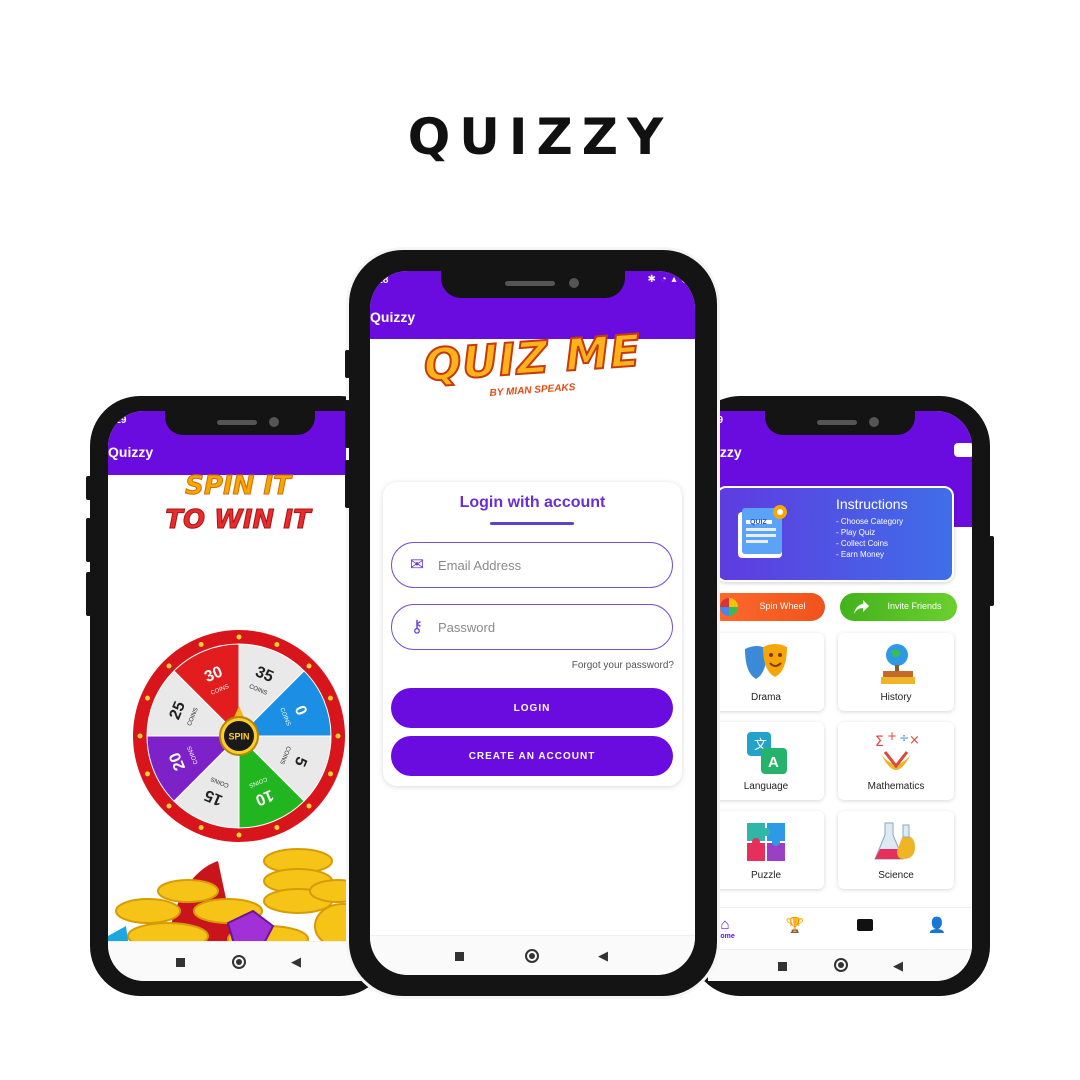 This screenshot has width=1080, height=1080. I want to click on create-account-button: CREATE AN ACCOUNT, so click(532, 756).